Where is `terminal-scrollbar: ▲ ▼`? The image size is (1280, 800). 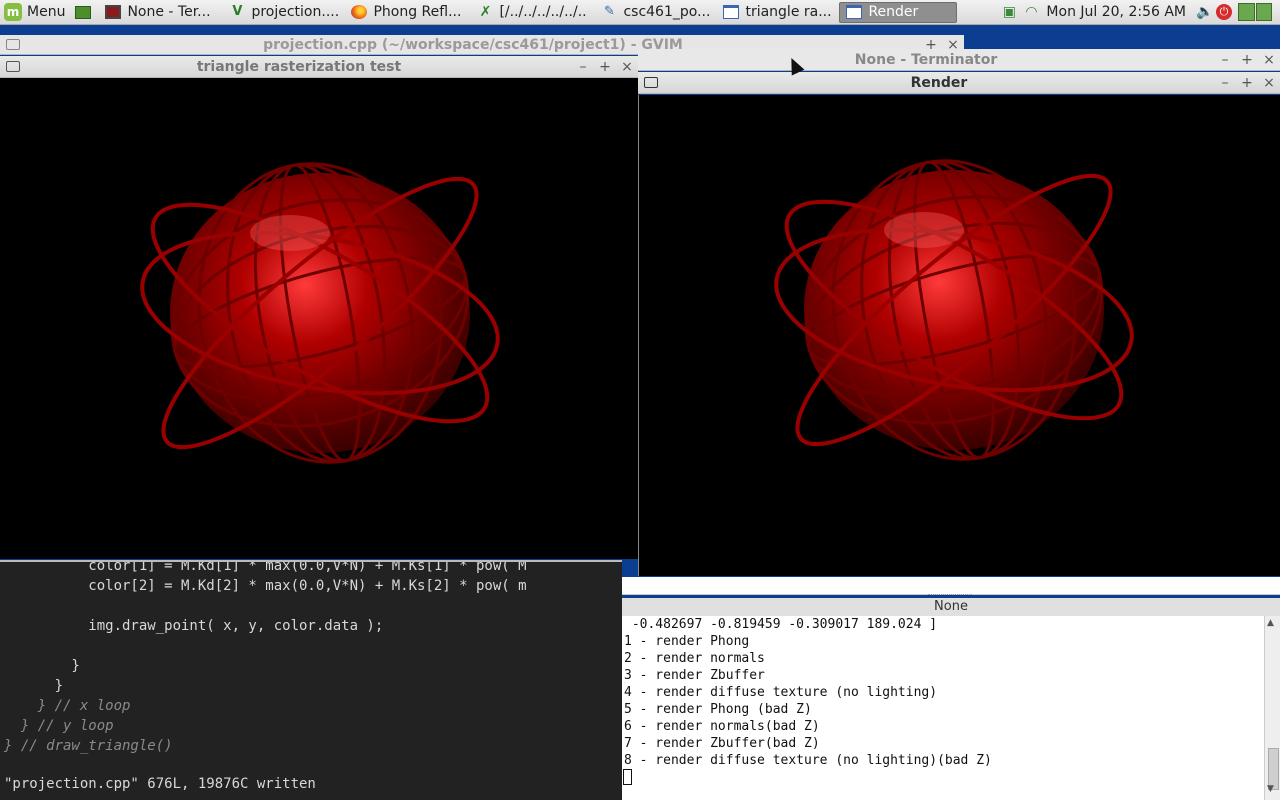
terminal-scrollbar: ▲ ▼ is located at coordinates (1272, 708).